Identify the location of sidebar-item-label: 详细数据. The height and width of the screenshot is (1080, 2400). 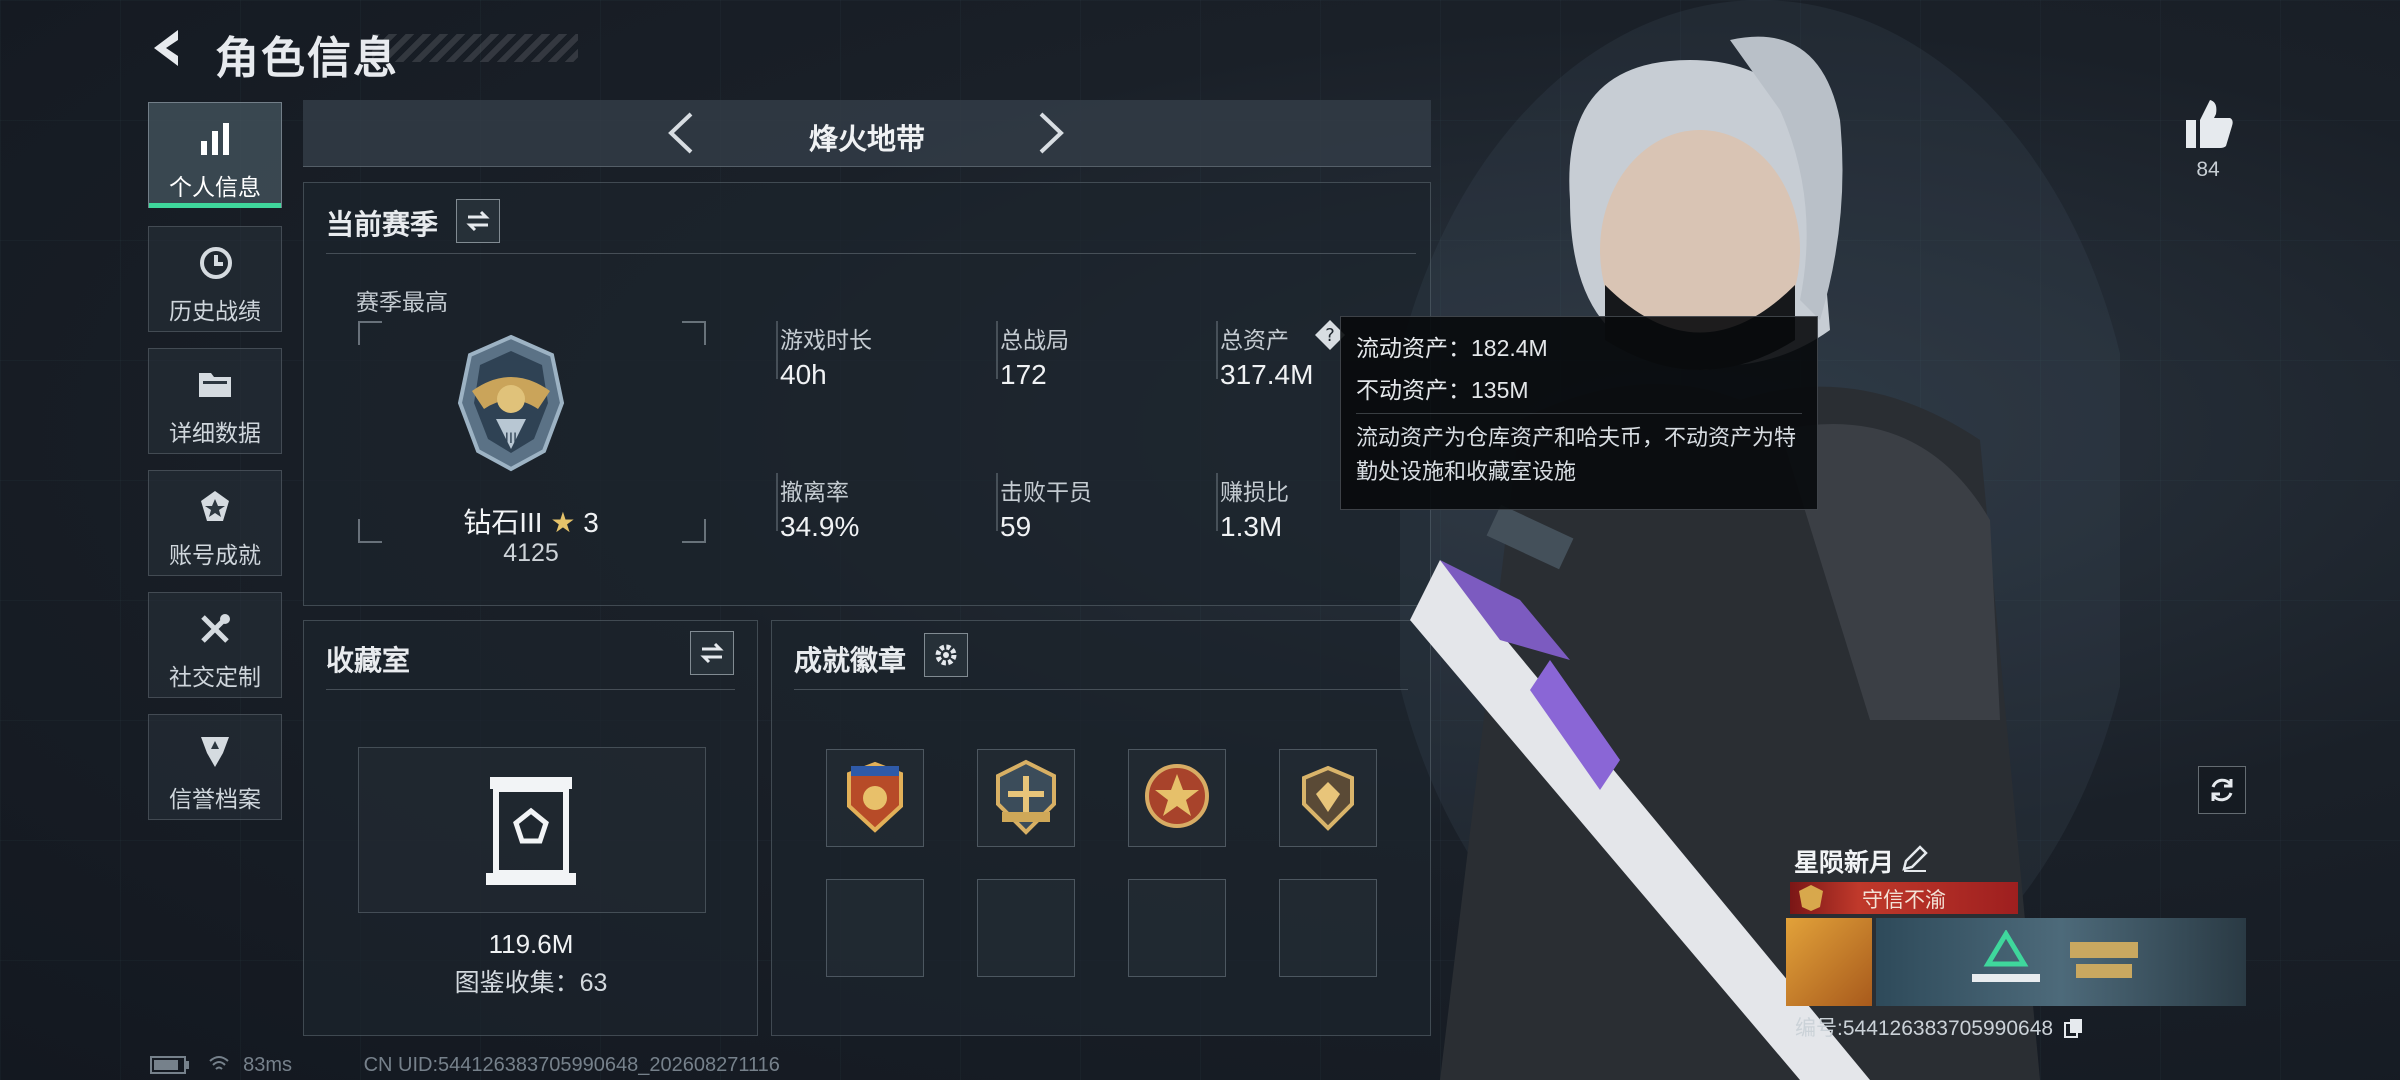
(215, 433).